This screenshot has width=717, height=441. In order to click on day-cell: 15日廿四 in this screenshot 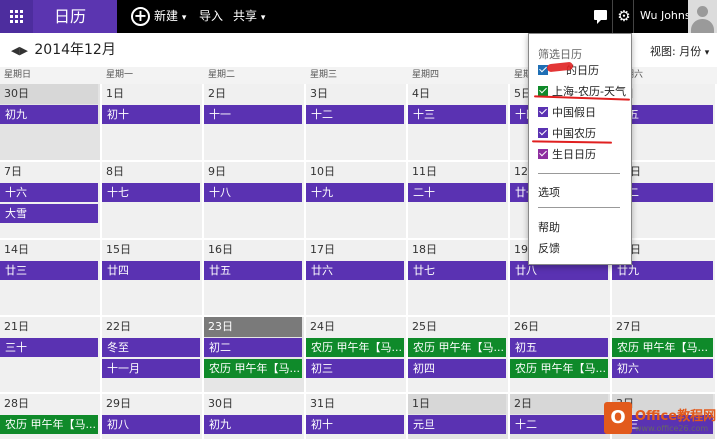, I will do `click(152, 277)`.